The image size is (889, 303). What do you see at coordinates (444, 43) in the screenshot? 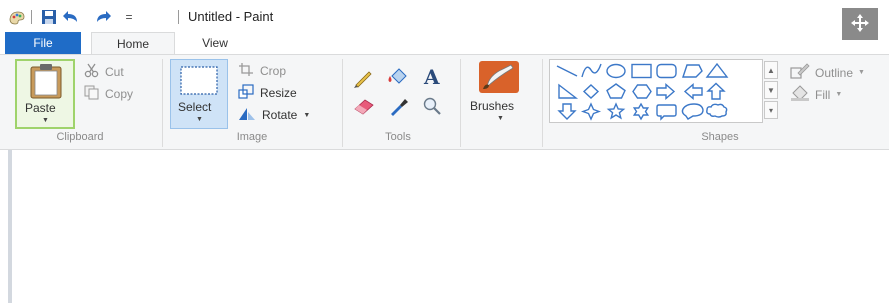
I see `ribbon-tabs: File Home View` at bounding box center [444, 43].